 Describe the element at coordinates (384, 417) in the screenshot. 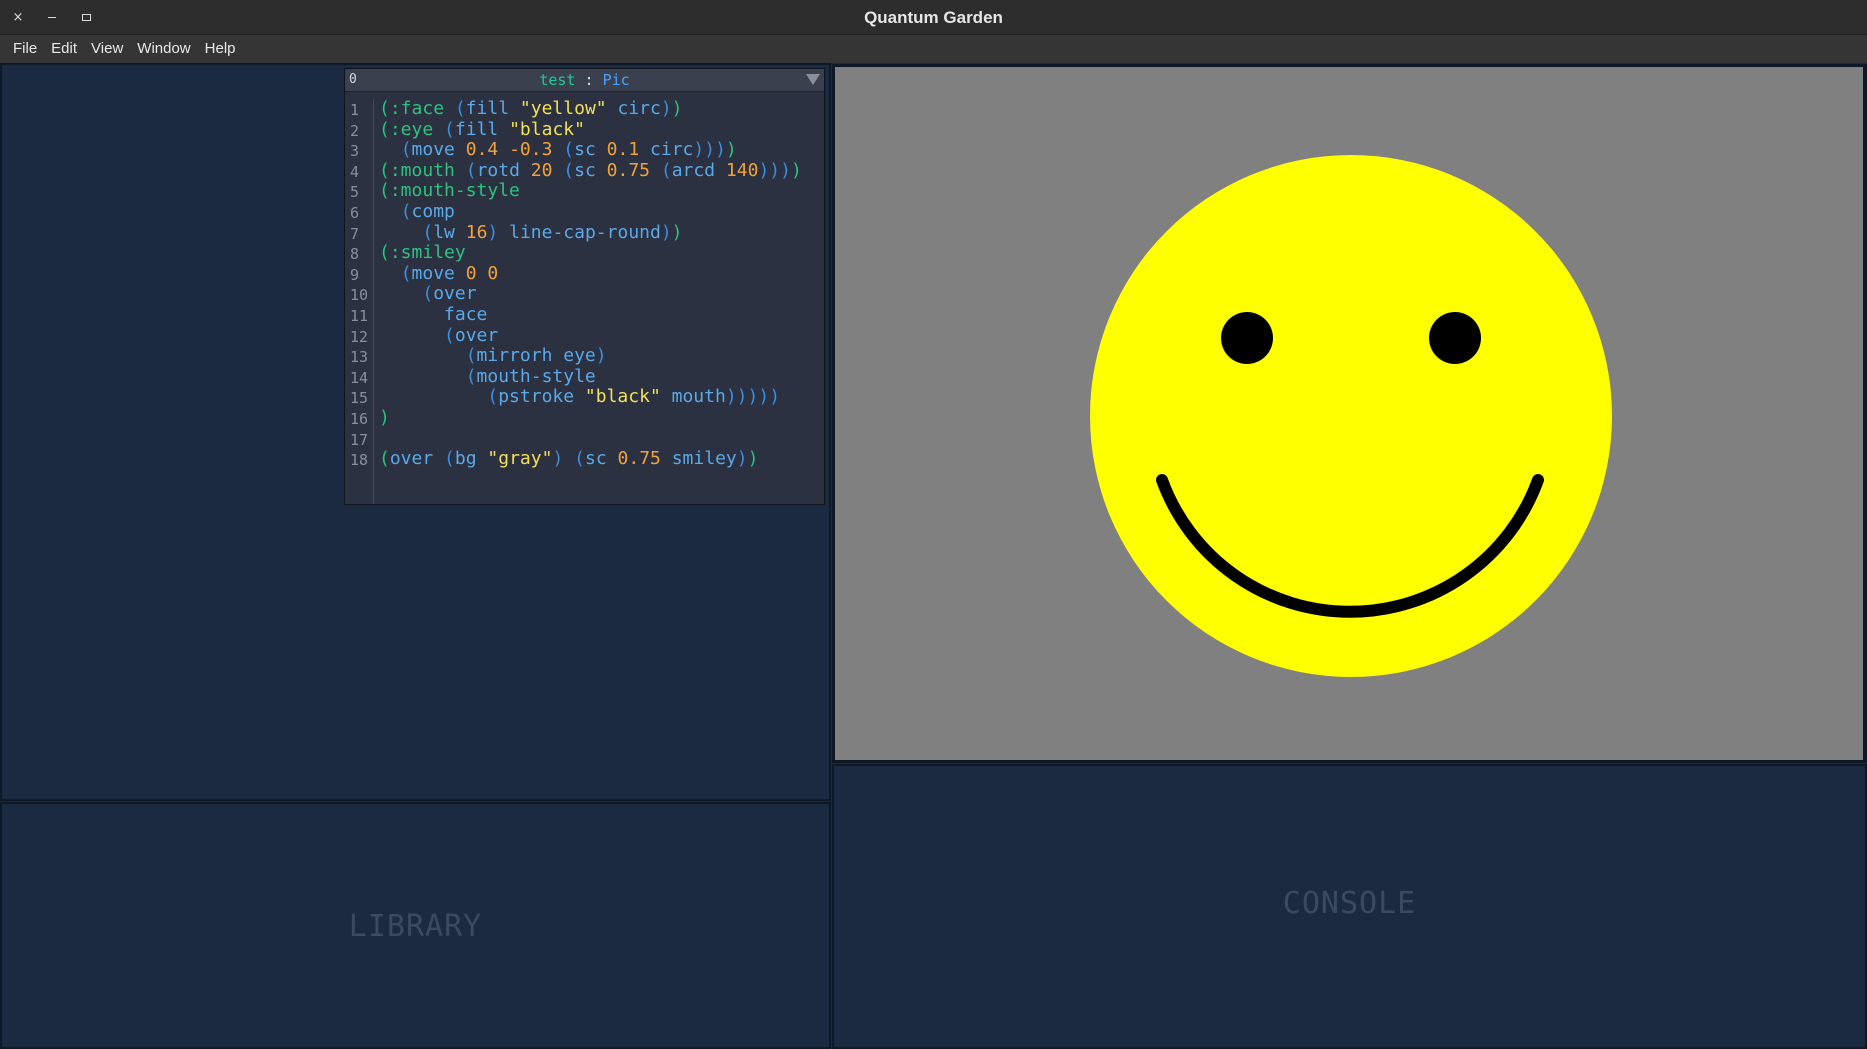

I see `code-line: )` at that location.